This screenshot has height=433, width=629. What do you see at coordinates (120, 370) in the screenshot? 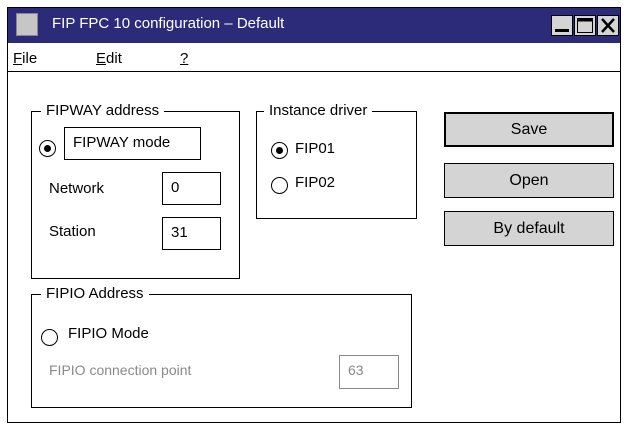
I see `fipio-connection-label: FIPIO connection point` at bounding box center [120, 370].